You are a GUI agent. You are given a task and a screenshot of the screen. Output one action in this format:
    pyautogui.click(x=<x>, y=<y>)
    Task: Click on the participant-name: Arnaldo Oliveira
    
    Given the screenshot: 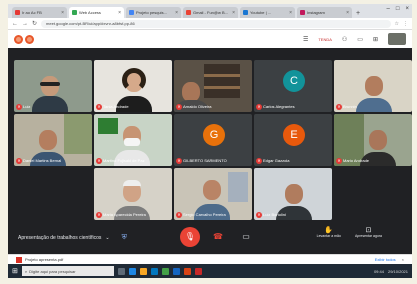 What is the action you would take?
    pyautogui.click(x=197, y=106)
    